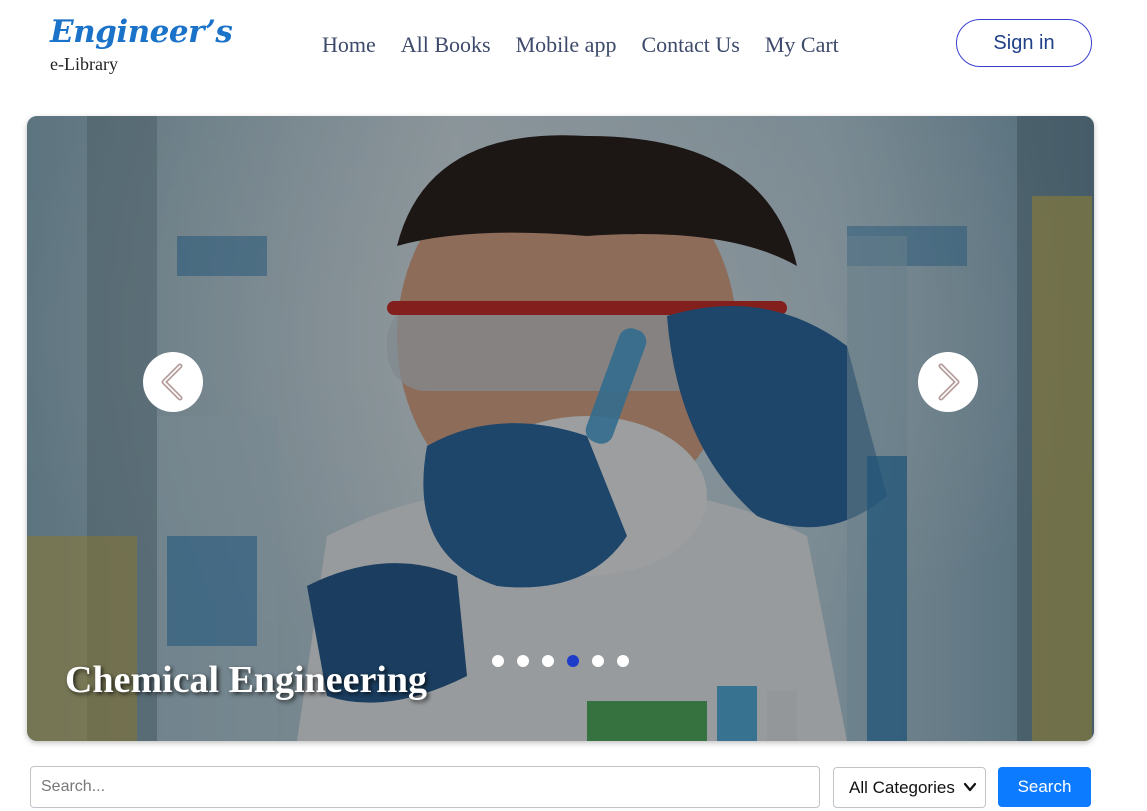 The image size is (1147, 811). What do you see at coordinates (84, 64) in the screenshot?
I see `logo-subtitle: e-Library` at bounding box center [84, 64].